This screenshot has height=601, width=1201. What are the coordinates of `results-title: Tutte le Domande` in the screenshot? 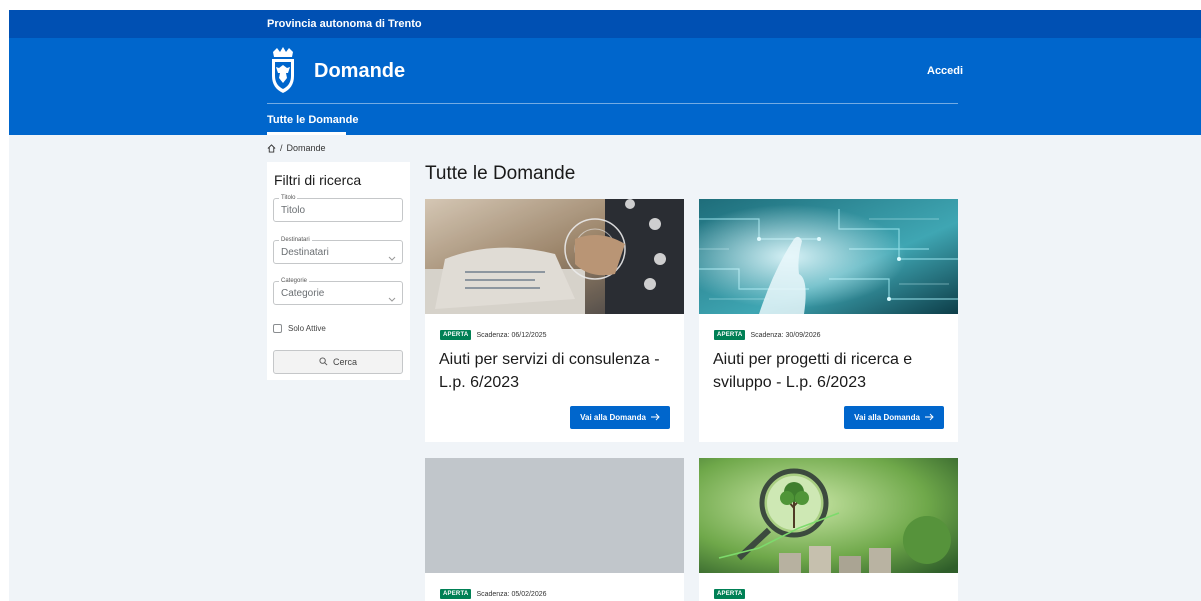 It's located at (500, 173).